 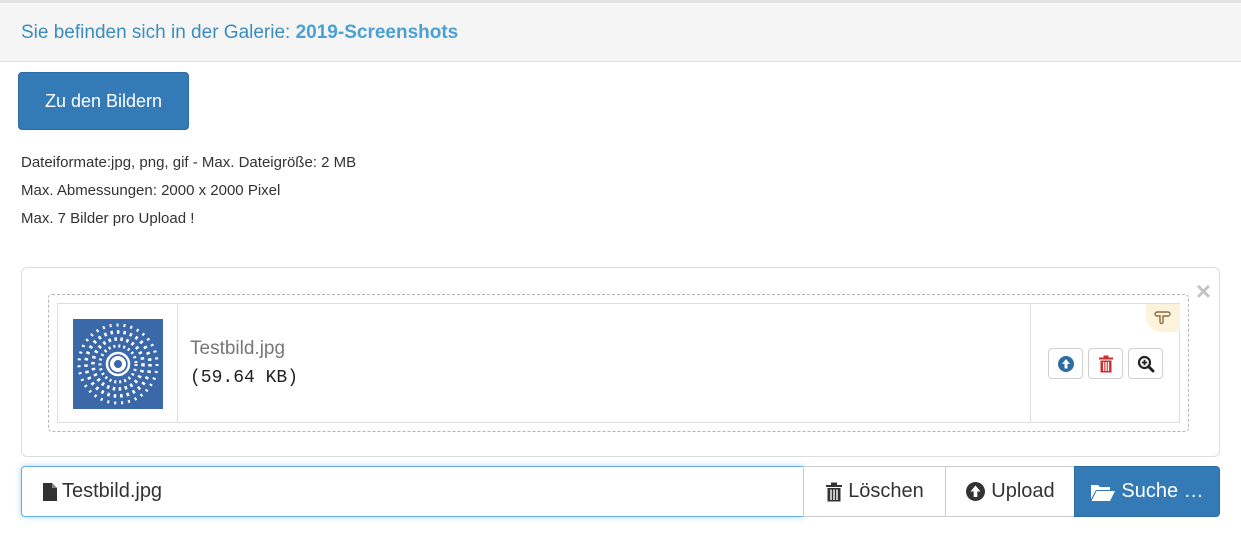 I want to click on gallery-name: 2019-Screenshots, so click(x=377, y=32).